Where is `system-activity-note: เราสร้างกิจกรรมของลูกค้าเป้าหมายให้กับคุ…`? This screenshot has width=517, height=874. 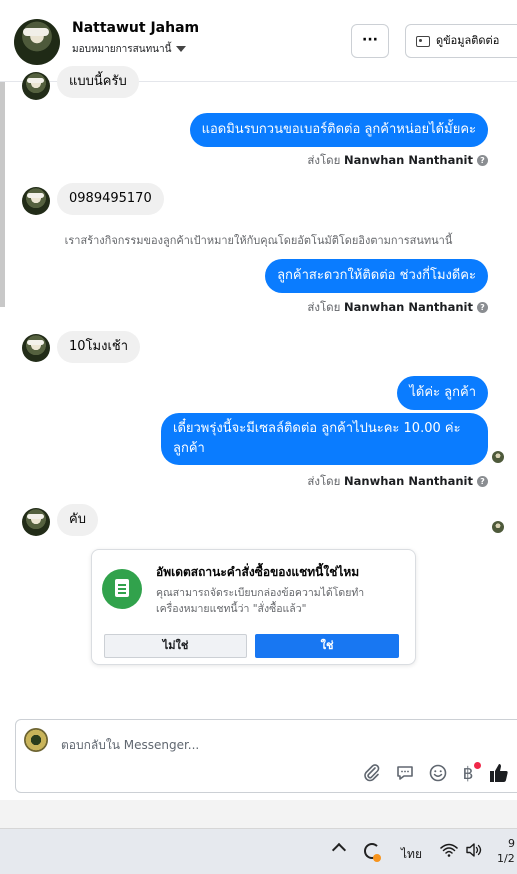 system-activity-note: เราสร้างกิจกรรมของลูกค้าเป้าหมายให้กับคุ… is located at coordinates (258, 240).